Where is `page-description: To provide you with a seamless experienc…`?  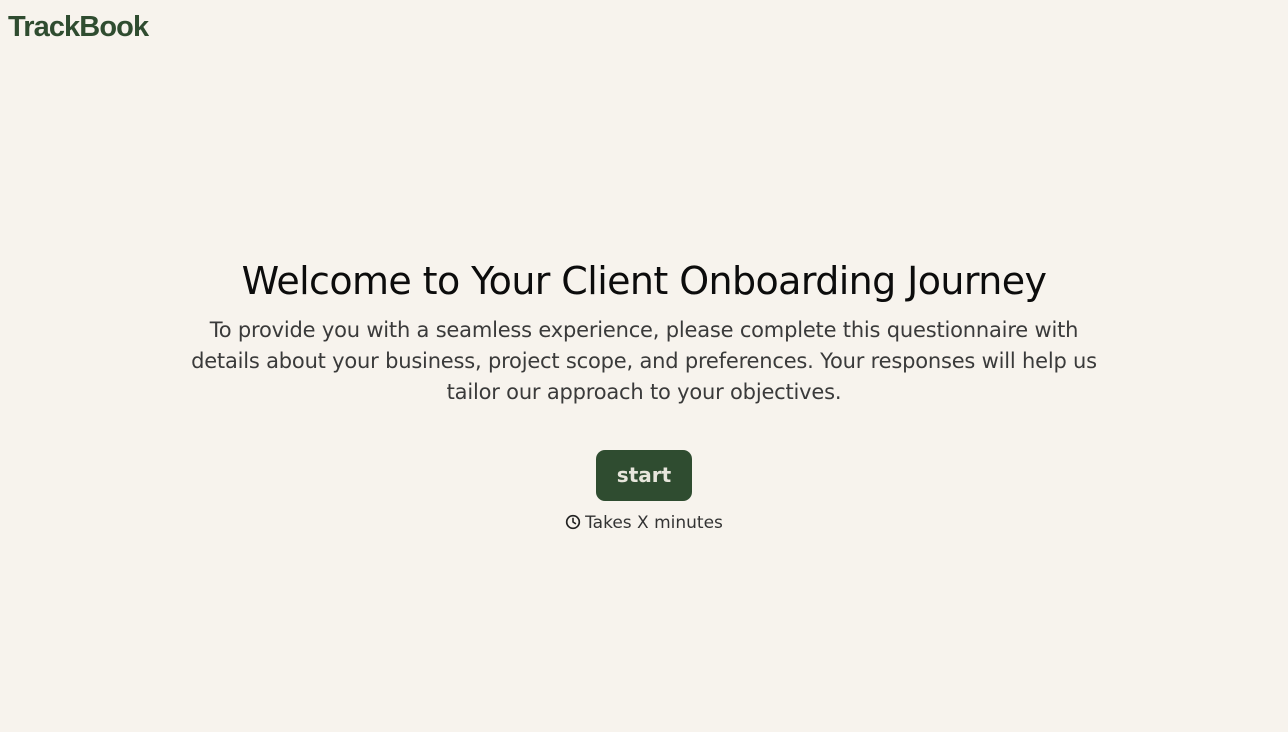 page-description: To provide you with a seamless experienc… is located at coordinates (644, 361).